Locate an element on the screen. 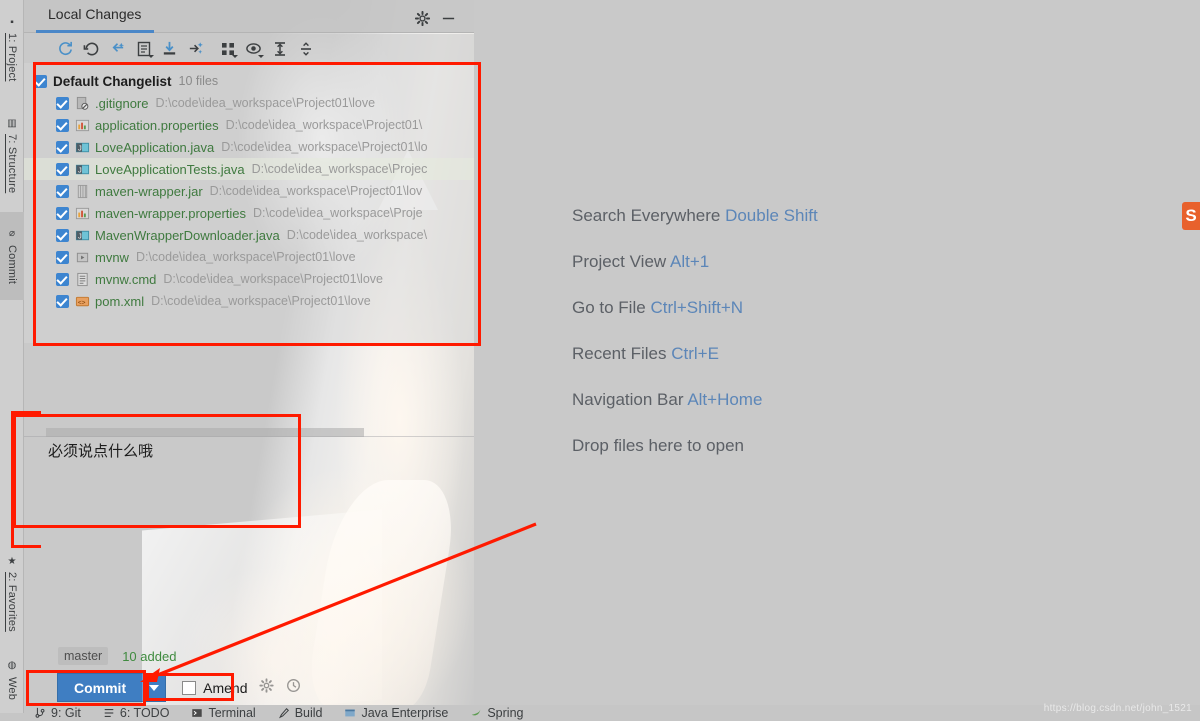 The height and width of the screenshot is (721, 1200). sidebar-item-label: 2: Favorites is located at coordinates (12, 602).